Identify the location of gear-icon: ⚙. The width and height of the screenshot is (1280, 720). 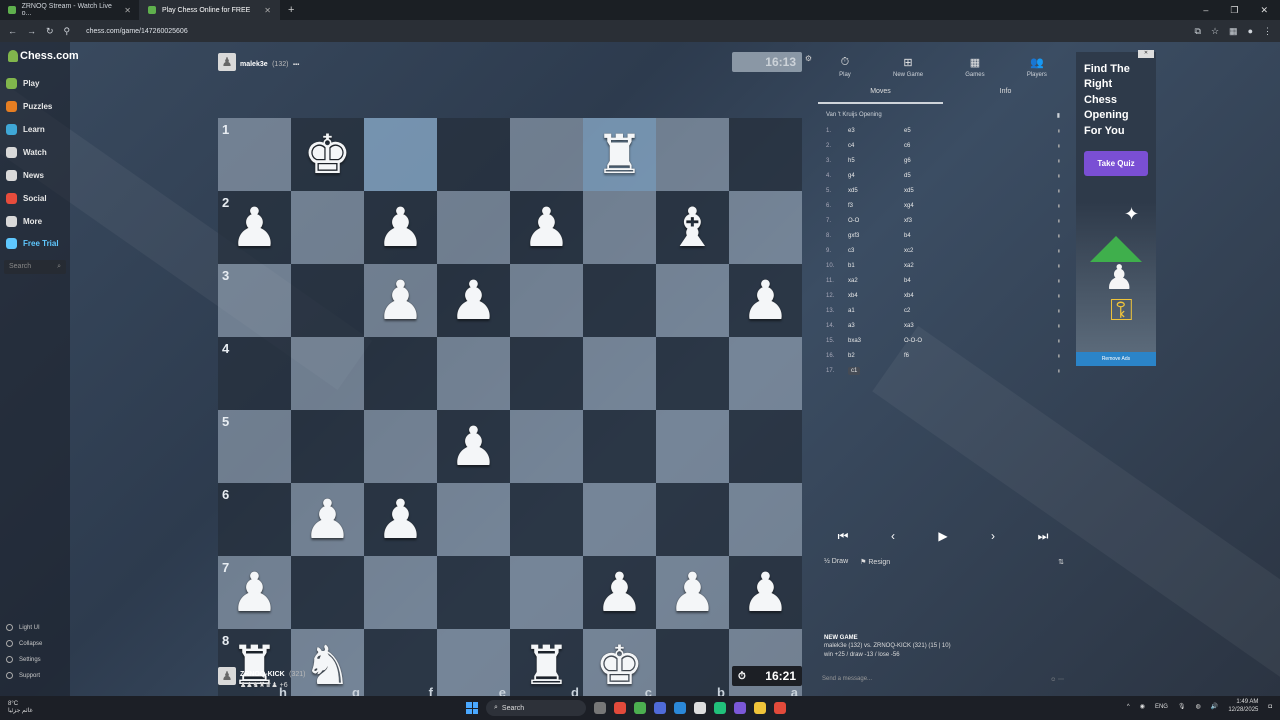
(808, 58).